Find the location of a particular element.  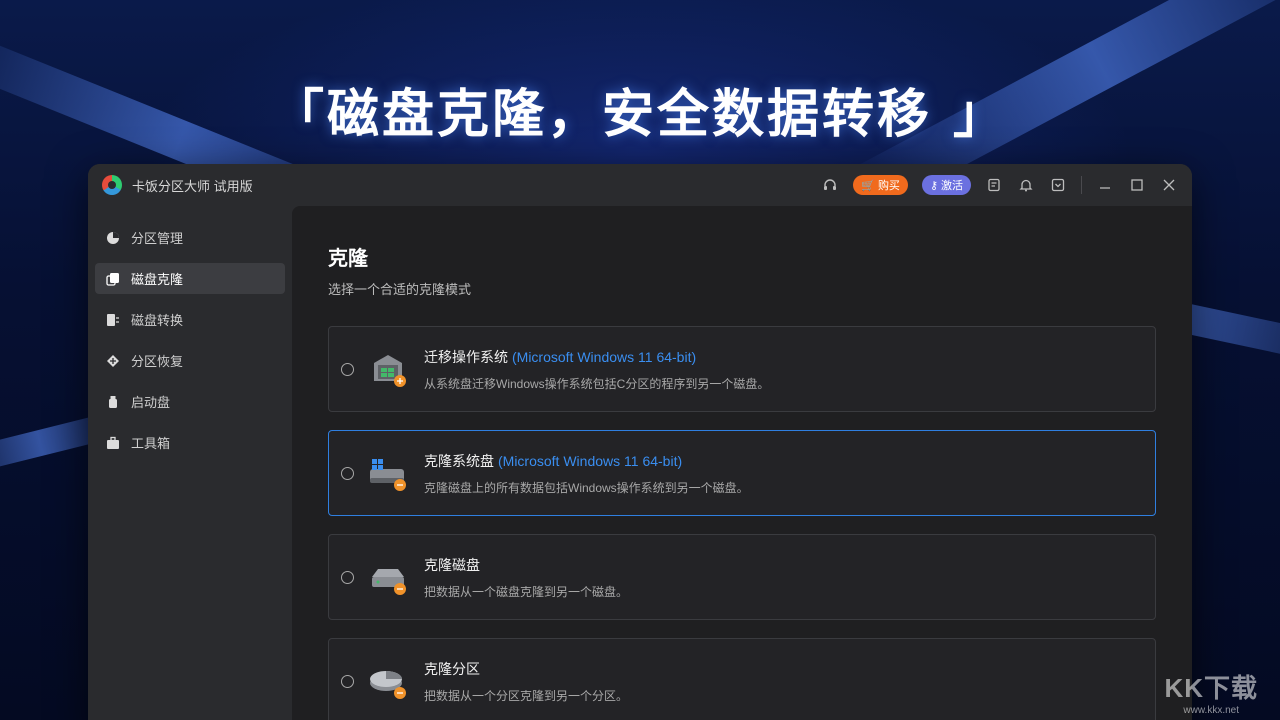

option-text: 克隆分区 把数据从一个分区克隆到另一个分区。 is located at coordinates (526, 681).